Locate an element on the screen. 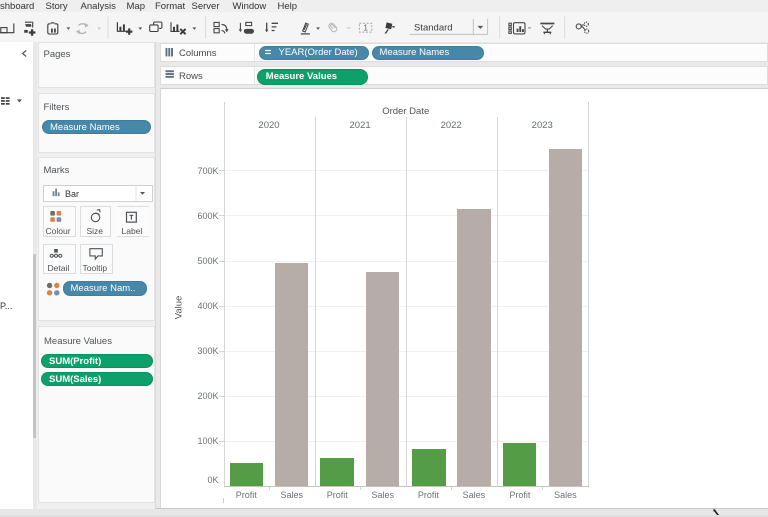 The height and width of the screenshot is (517, 768). svg-text: 1 is located at coordinates (365, 28).